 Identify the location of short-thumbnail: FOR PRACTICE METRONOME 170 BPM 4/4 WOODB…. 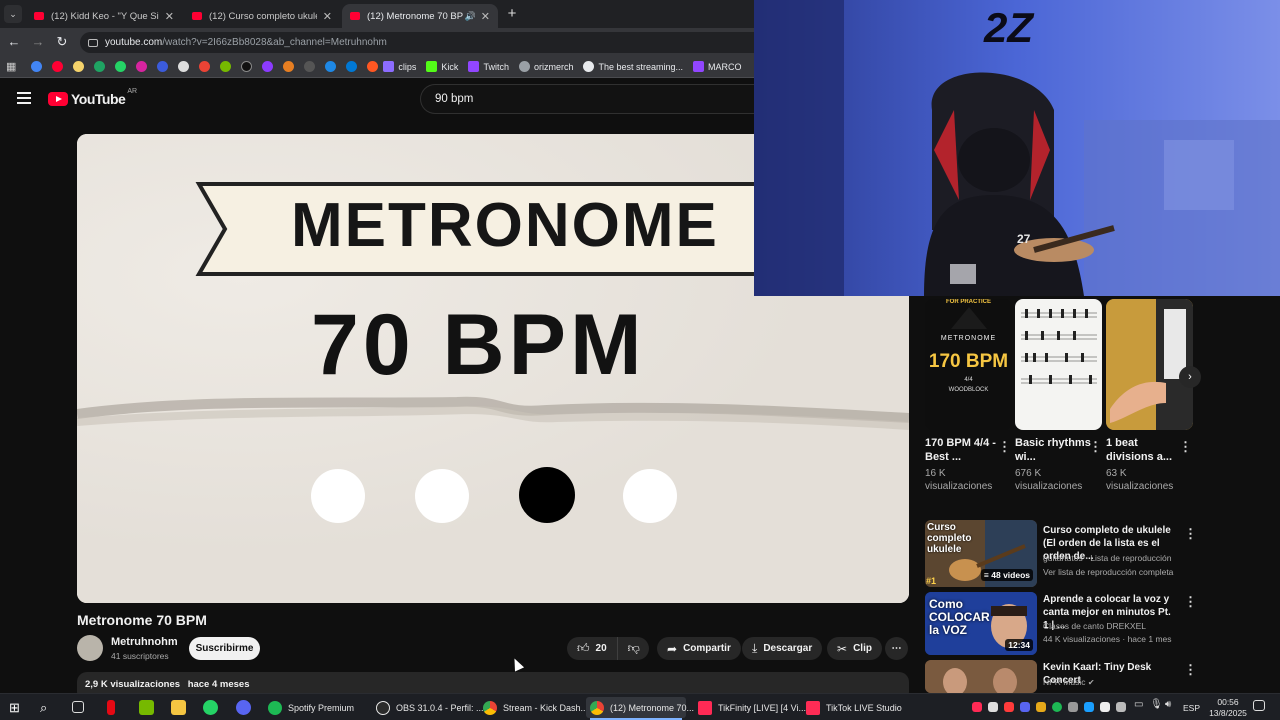
(968, 364).